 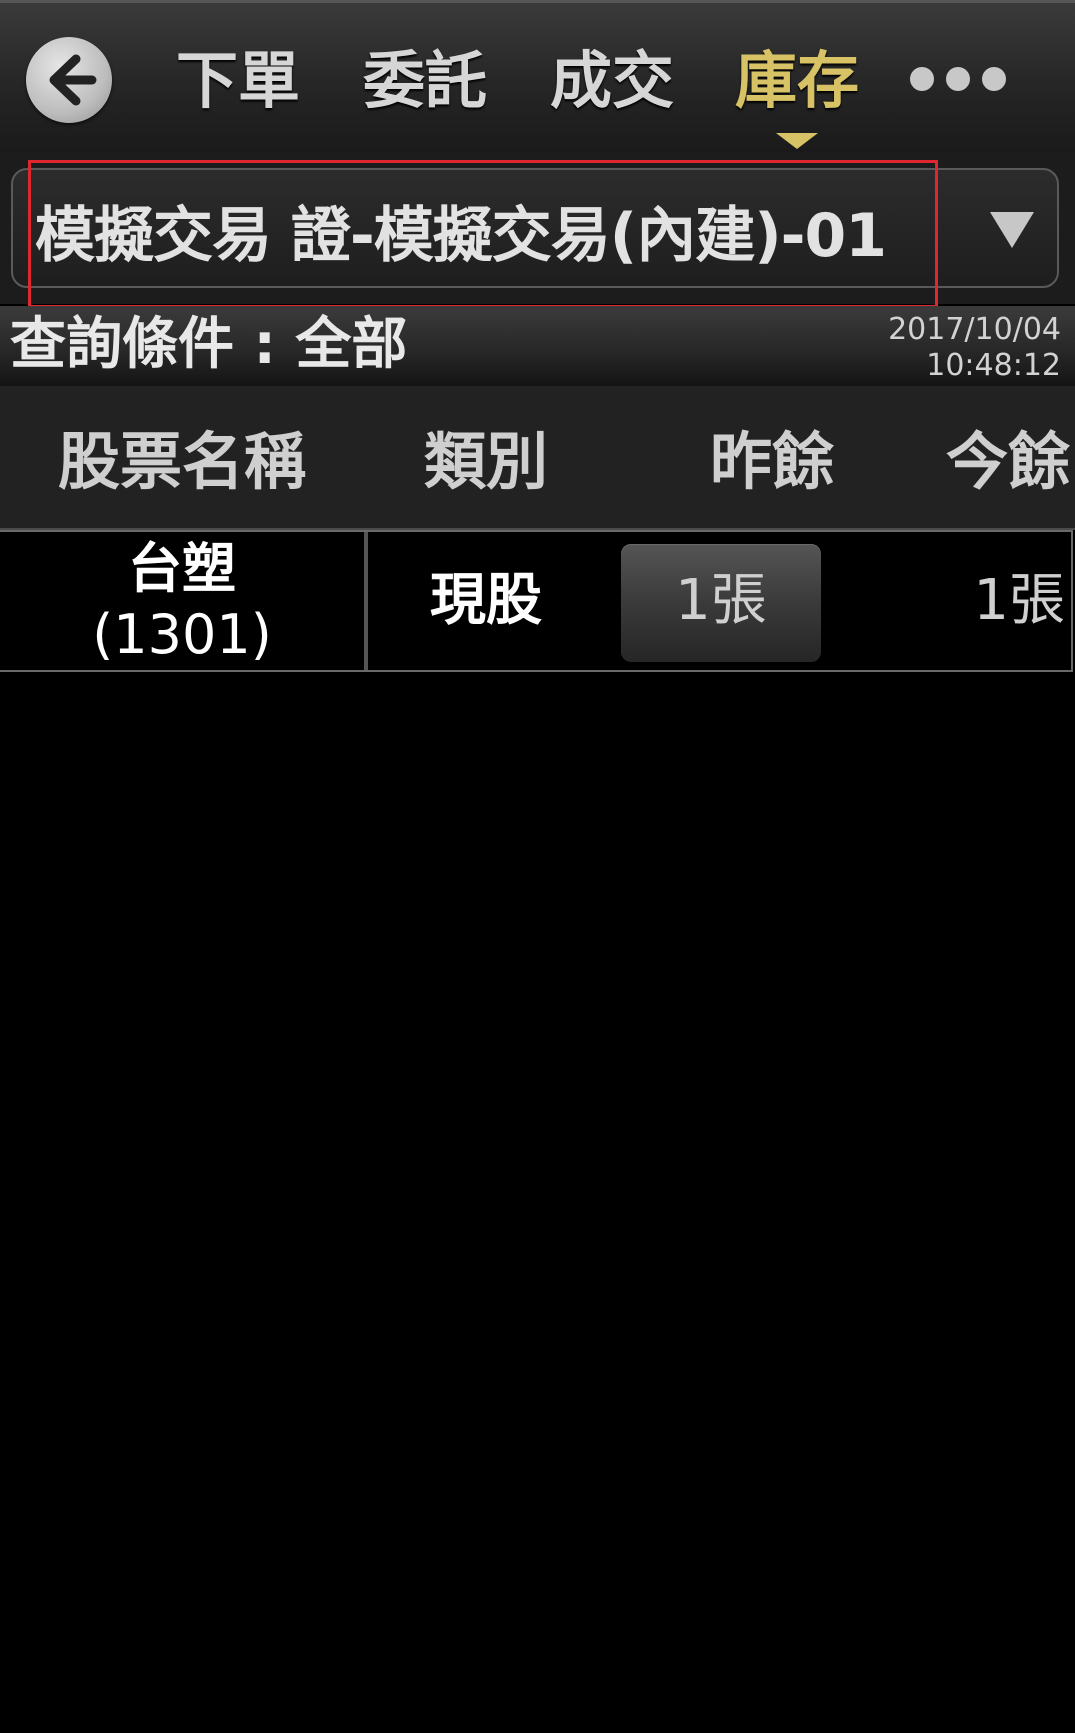 What do you see at coordinates (772, 461) in the screenshot?
I see `column-header-yesterday-balance: 昨餘` at bounding box center [772, 461].